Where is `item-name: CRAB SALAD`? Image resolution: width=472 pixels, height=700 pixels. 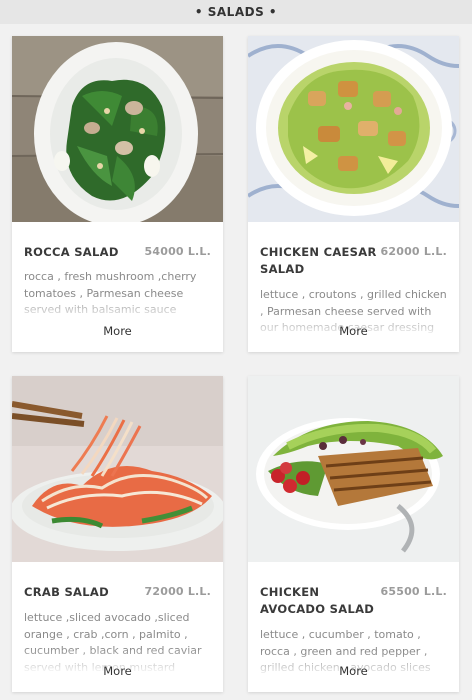 item-name: CRAB SALAD is located at coordinates (66, 592).